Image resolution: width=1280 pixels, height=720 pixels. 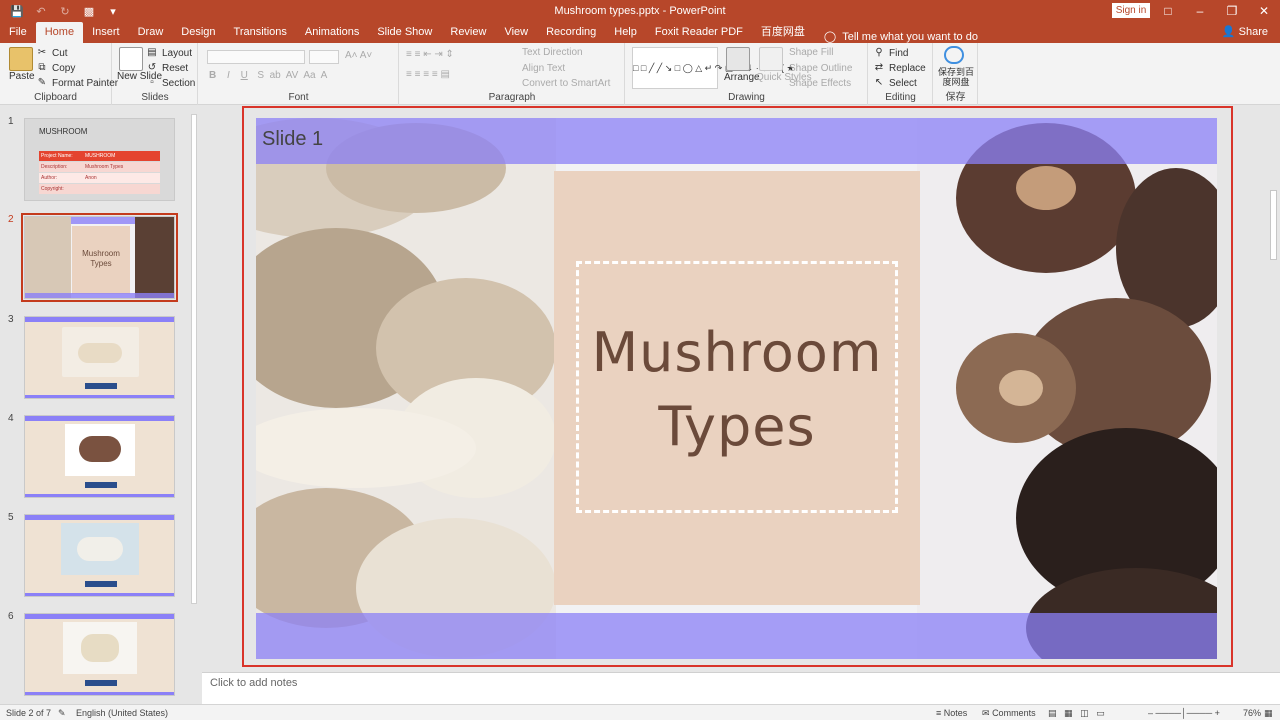 What do you see at coordinates (895, 83) in the screenshot?
I see `select-button: ↖ Select` at bounding box center [895, 83].